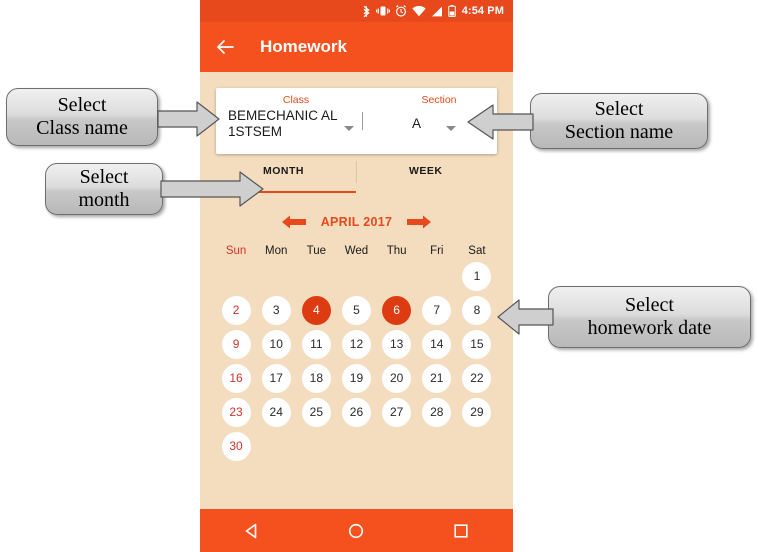 This screenshot has width=757, height=552. I want to click on calendar-day-1: 1, so click(477, 276).